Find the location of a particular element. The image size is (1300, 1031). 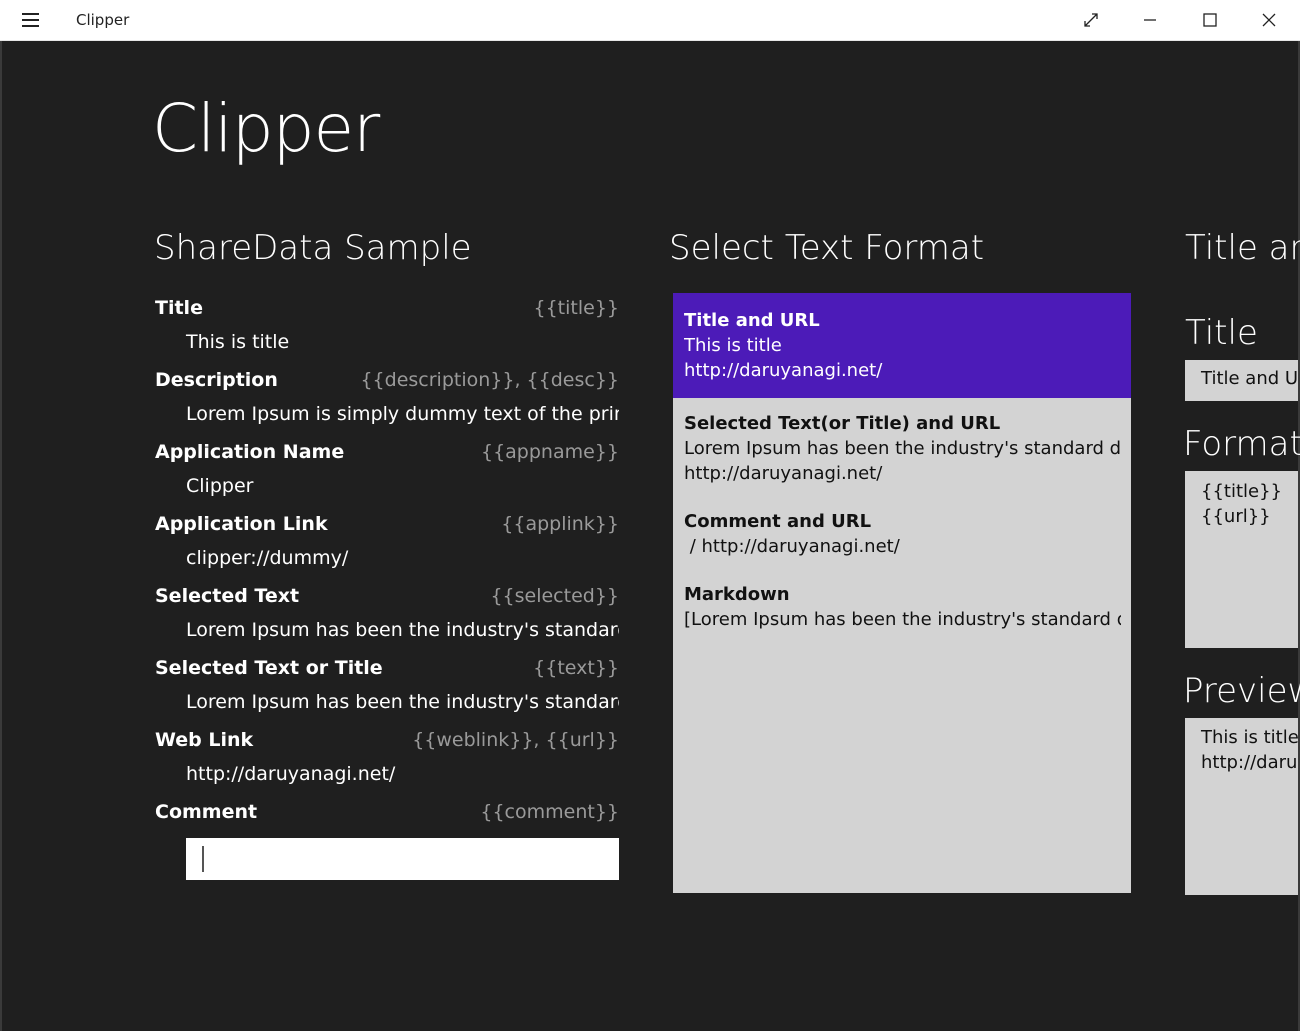

hamburger-menu-icon is located at coordinates (30, 20).